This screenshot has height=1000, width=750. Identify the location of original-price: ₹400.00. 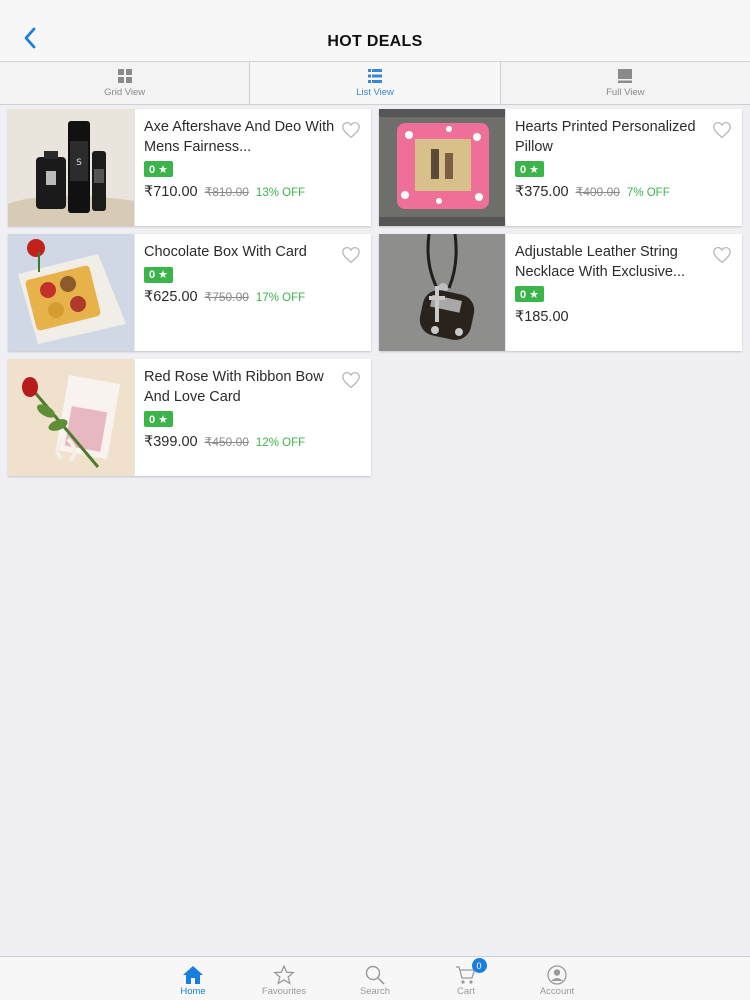
(597, 191).